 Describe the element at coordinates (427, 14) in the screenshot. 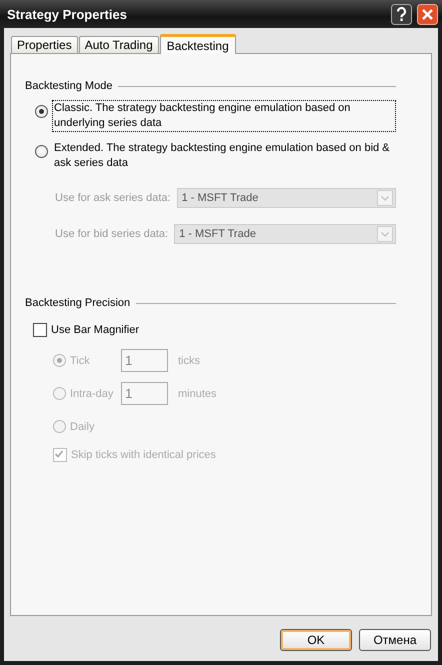

I see `close-icon` at that location.